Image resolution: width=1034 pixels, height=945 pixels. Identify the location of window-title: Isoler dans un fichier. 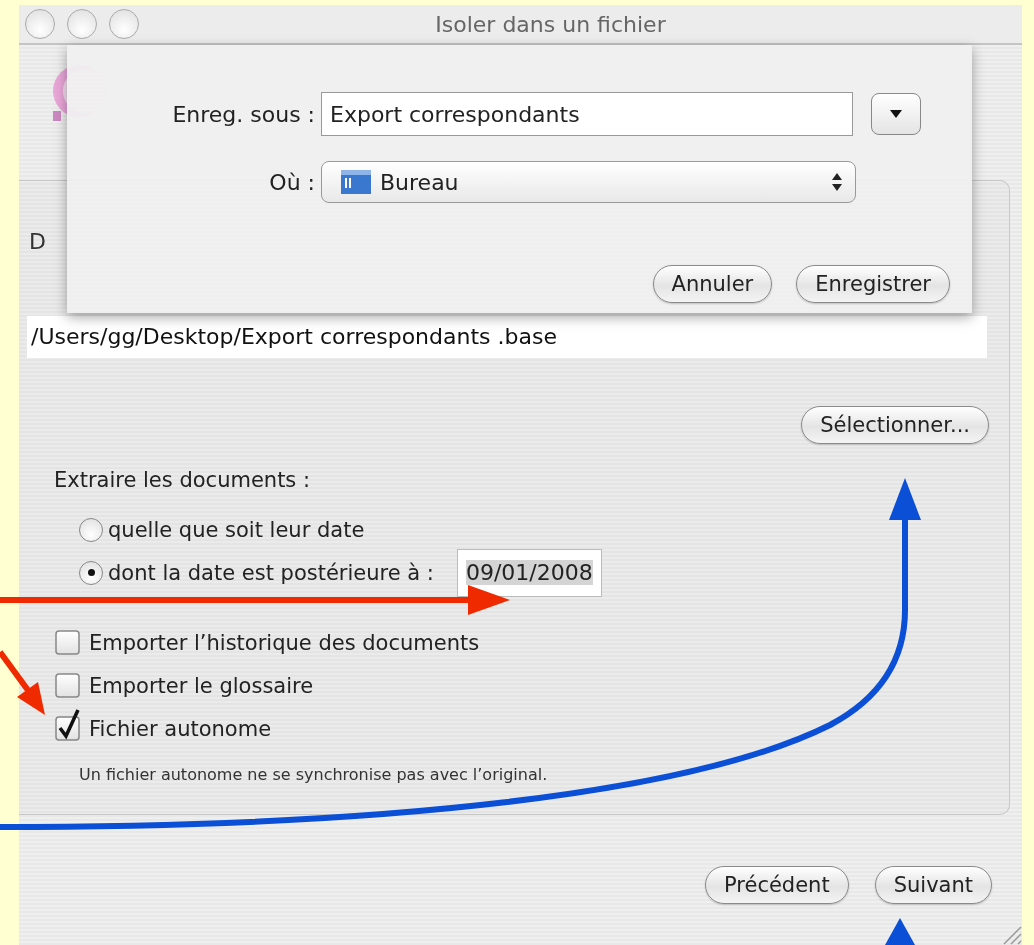
(551, 24).